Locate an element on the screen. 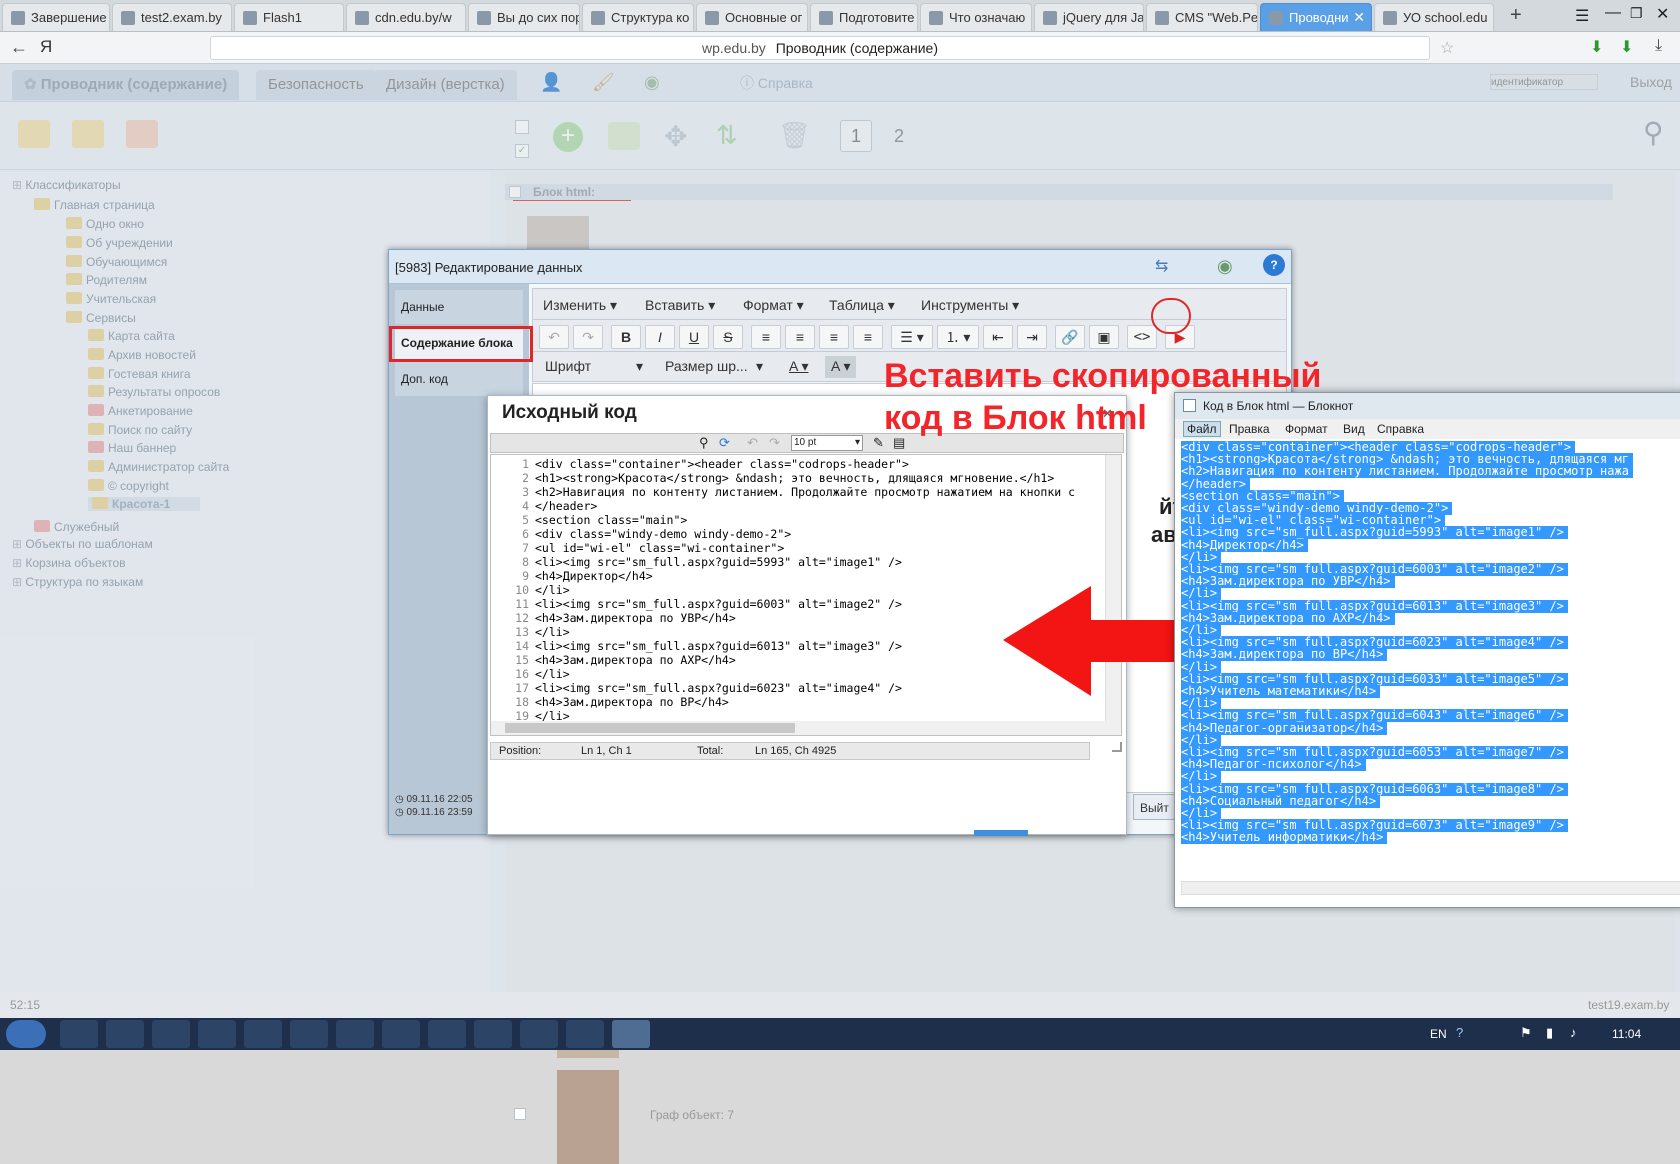 The image size is (1680, 1164). new-tab-button: + is located at coordinates (1516, 15).